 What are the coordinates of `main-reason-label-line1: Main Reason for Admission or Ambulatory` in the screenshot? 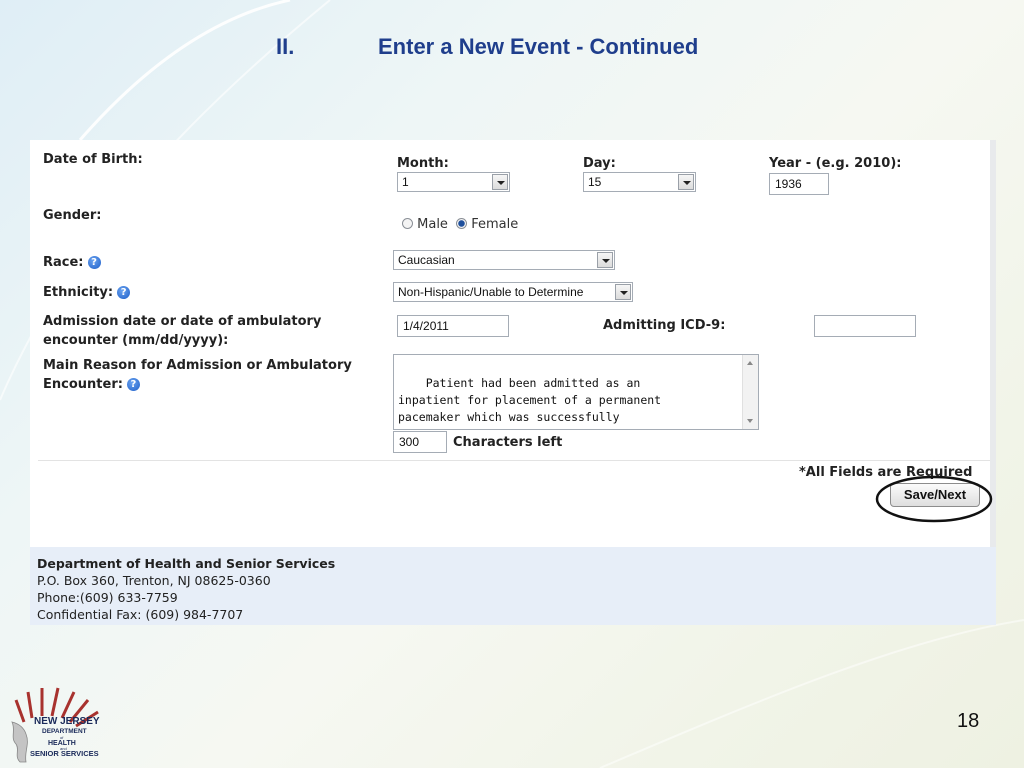 It's located at (197, 365).